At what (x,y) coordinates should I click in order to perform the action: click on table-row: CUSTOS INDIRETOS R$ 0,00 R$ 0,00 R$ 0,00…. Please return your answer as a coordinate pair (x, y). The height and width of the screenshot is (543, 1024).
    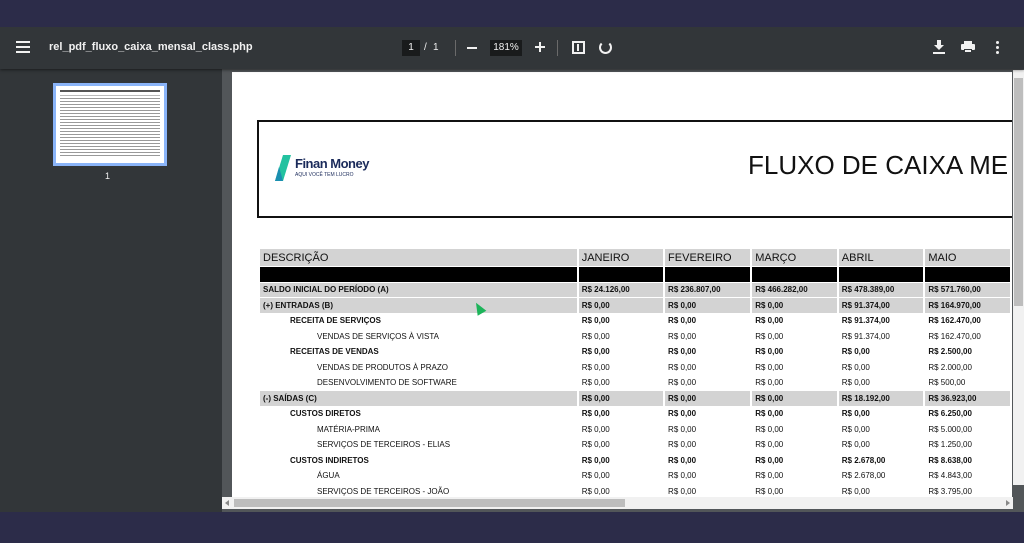
    Looking at the image, I should click on (635, 460).